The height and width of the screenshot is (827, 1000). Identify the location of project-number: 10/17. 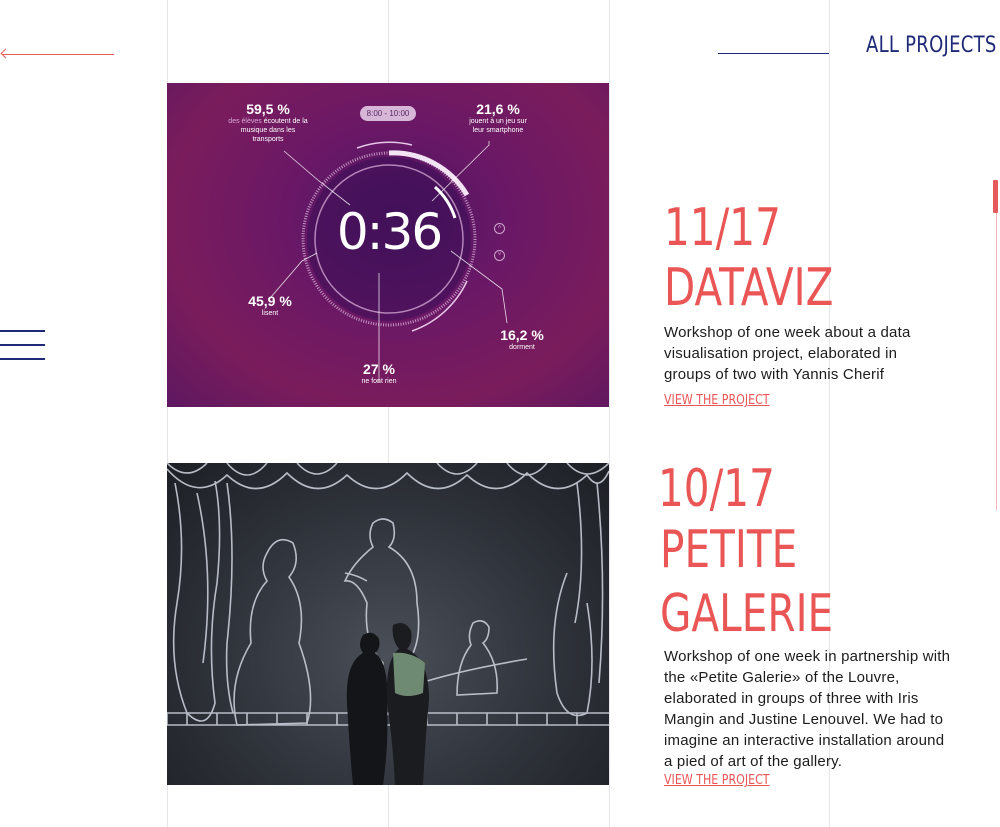
(716, 489).